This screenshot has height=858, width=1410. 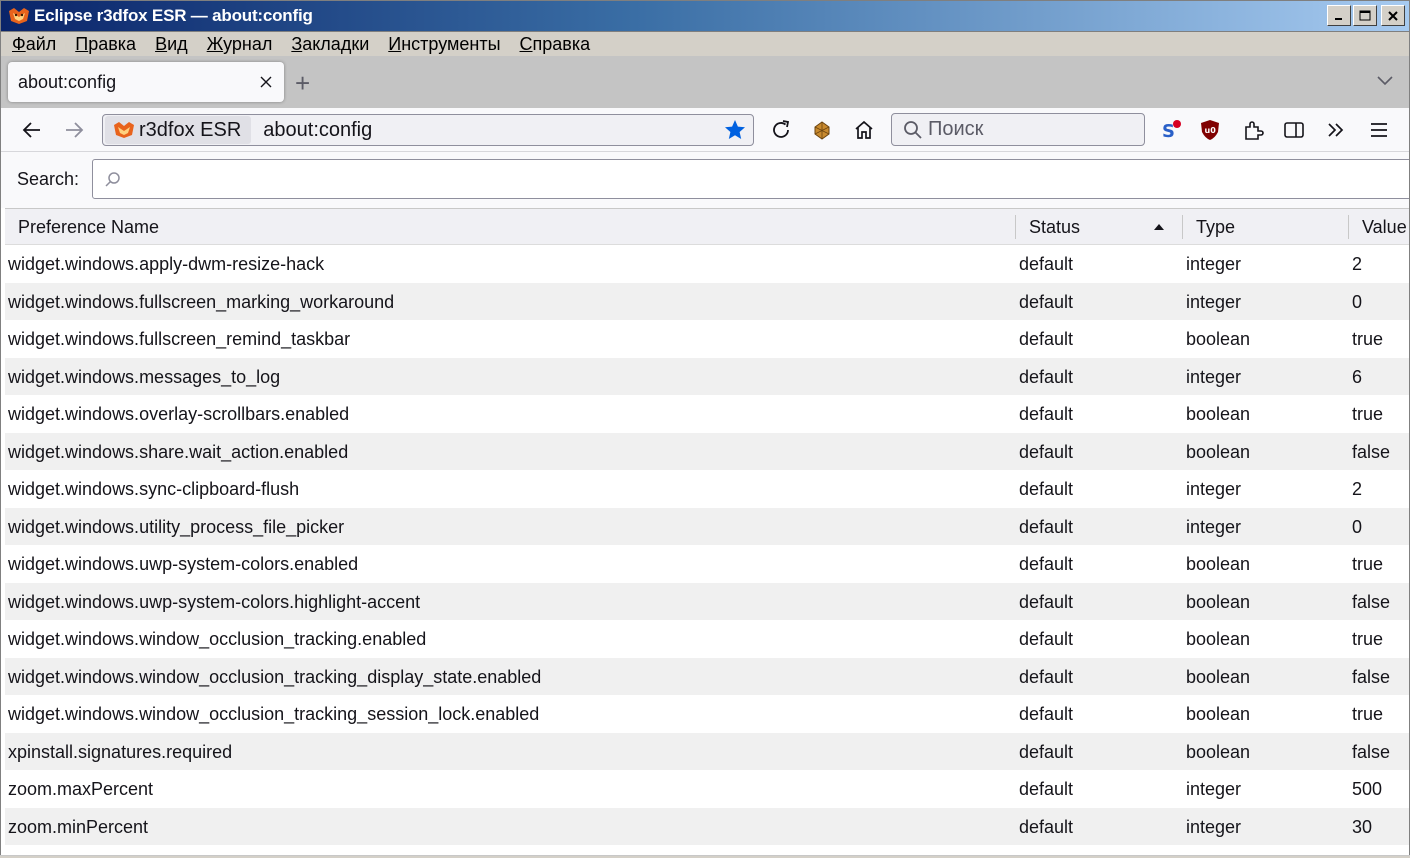 What do you see at coordinates (124, 130) in the screenshot?
I see `browser-logo-icon` at bounding box center [124, 130].